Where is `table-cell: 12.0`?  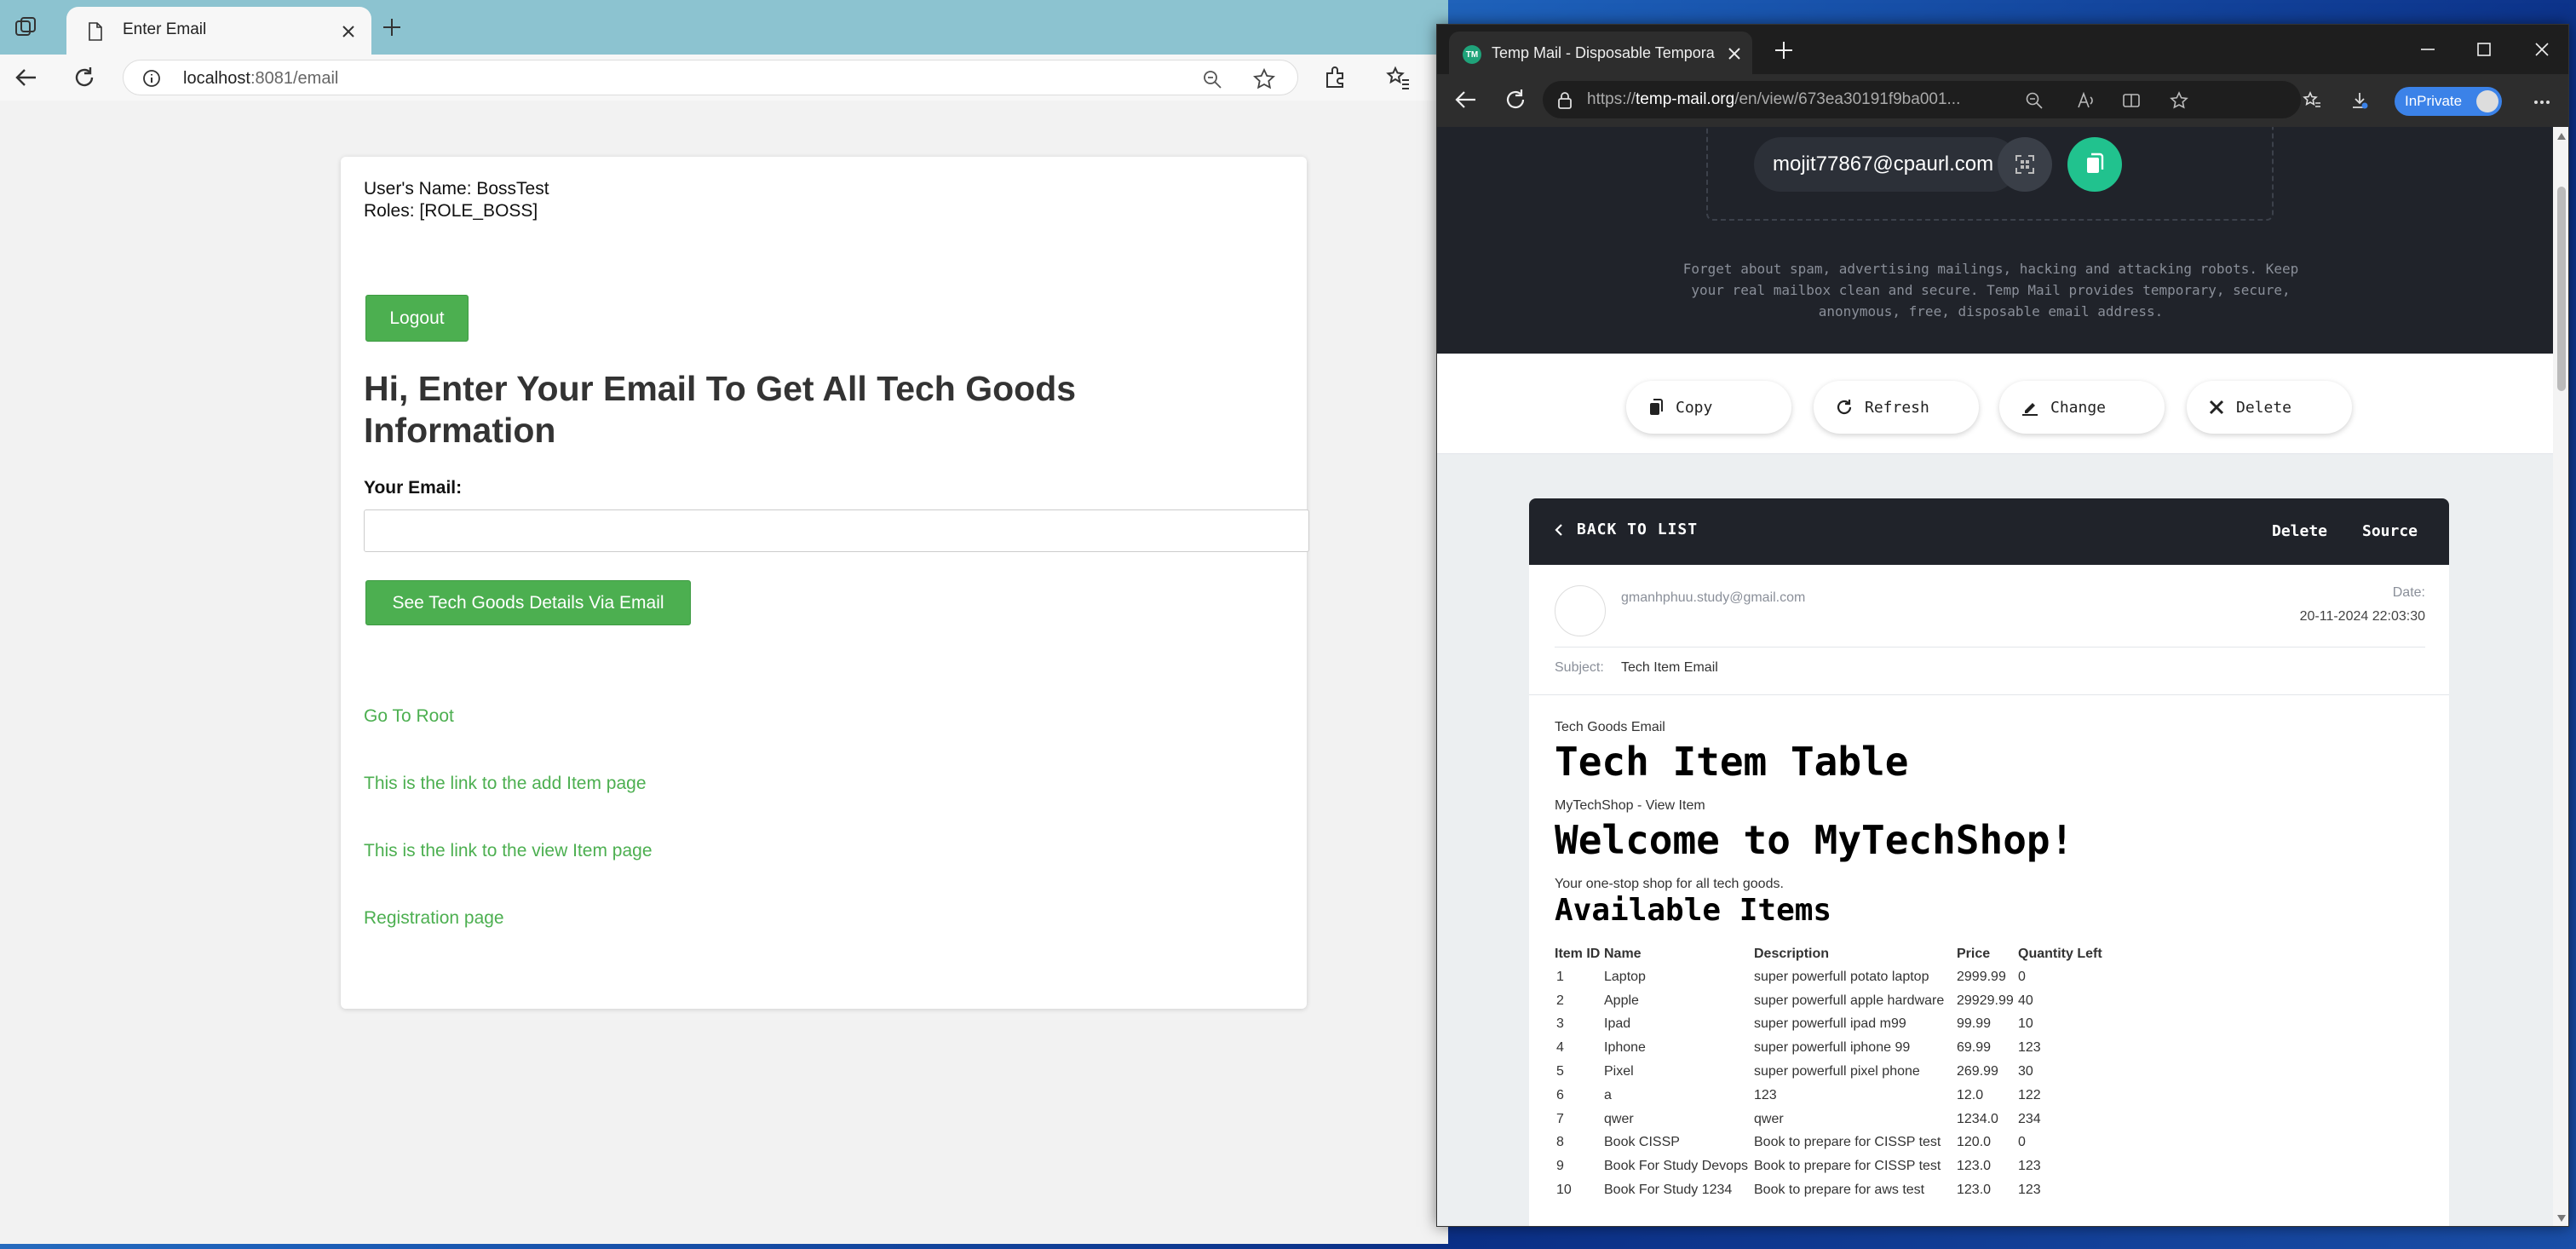 table-cell: 12.0 is located at coordinates (1971, 1094).